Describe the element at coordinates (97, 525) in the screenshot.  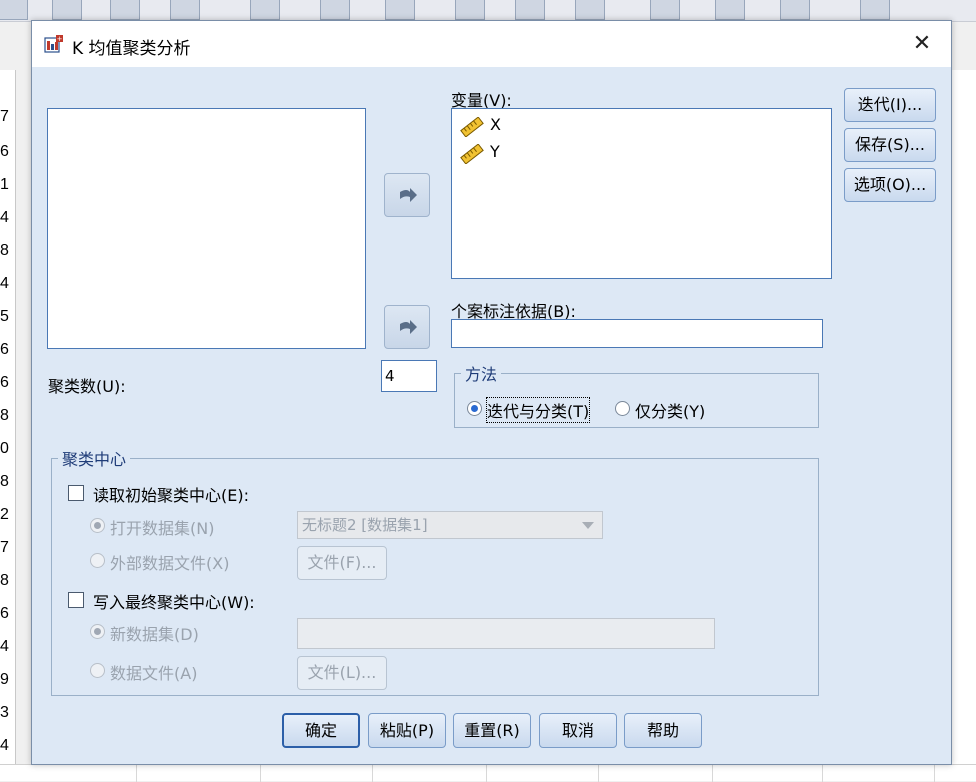
I see `open-dataset-radio` at that location.